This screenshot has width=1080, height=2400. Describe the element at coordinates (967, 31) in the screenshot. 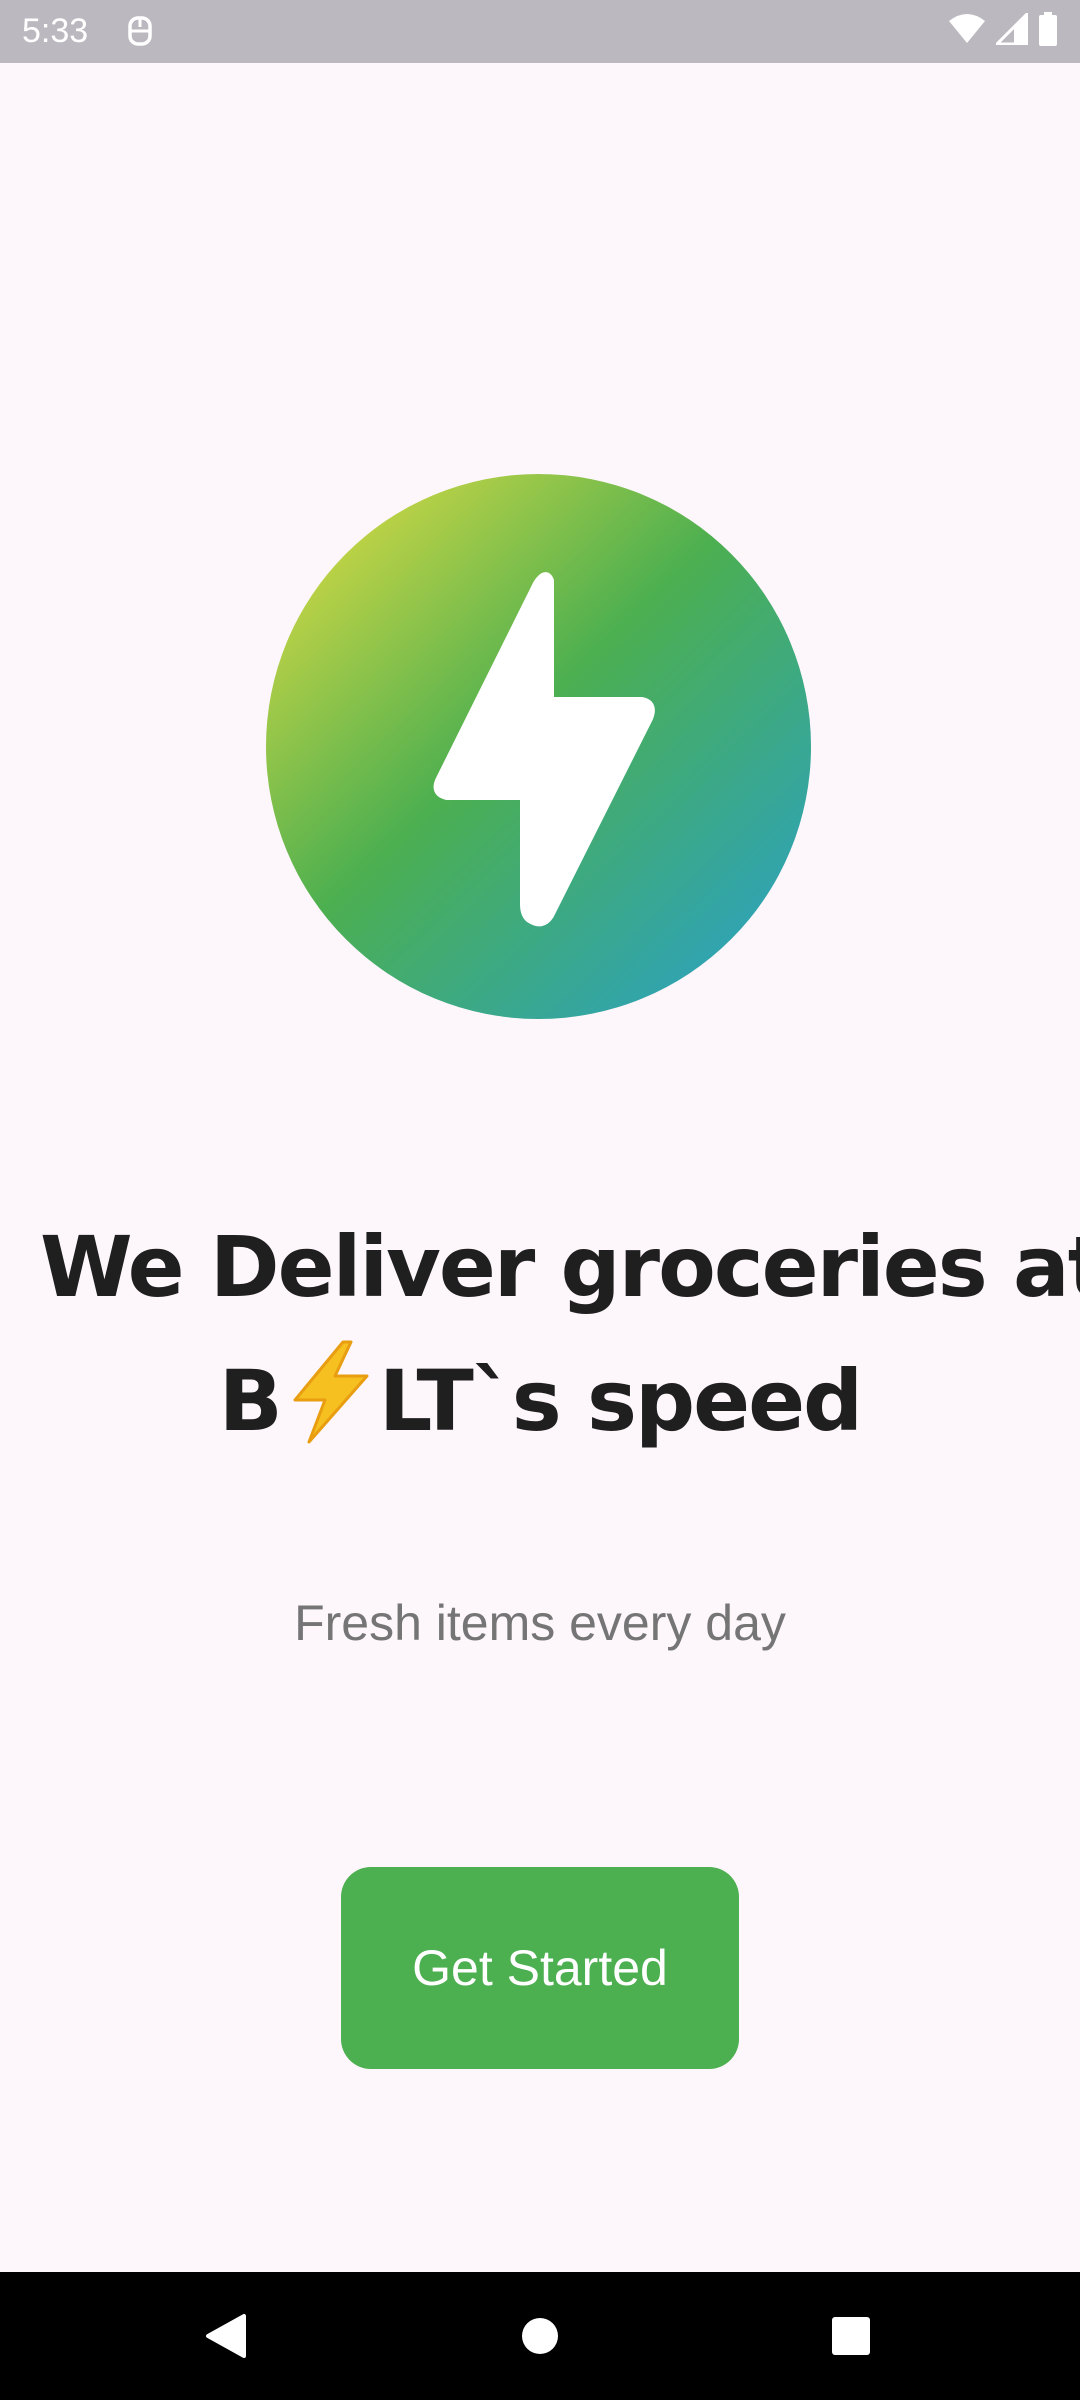

I see `wifi-icon` at that location.